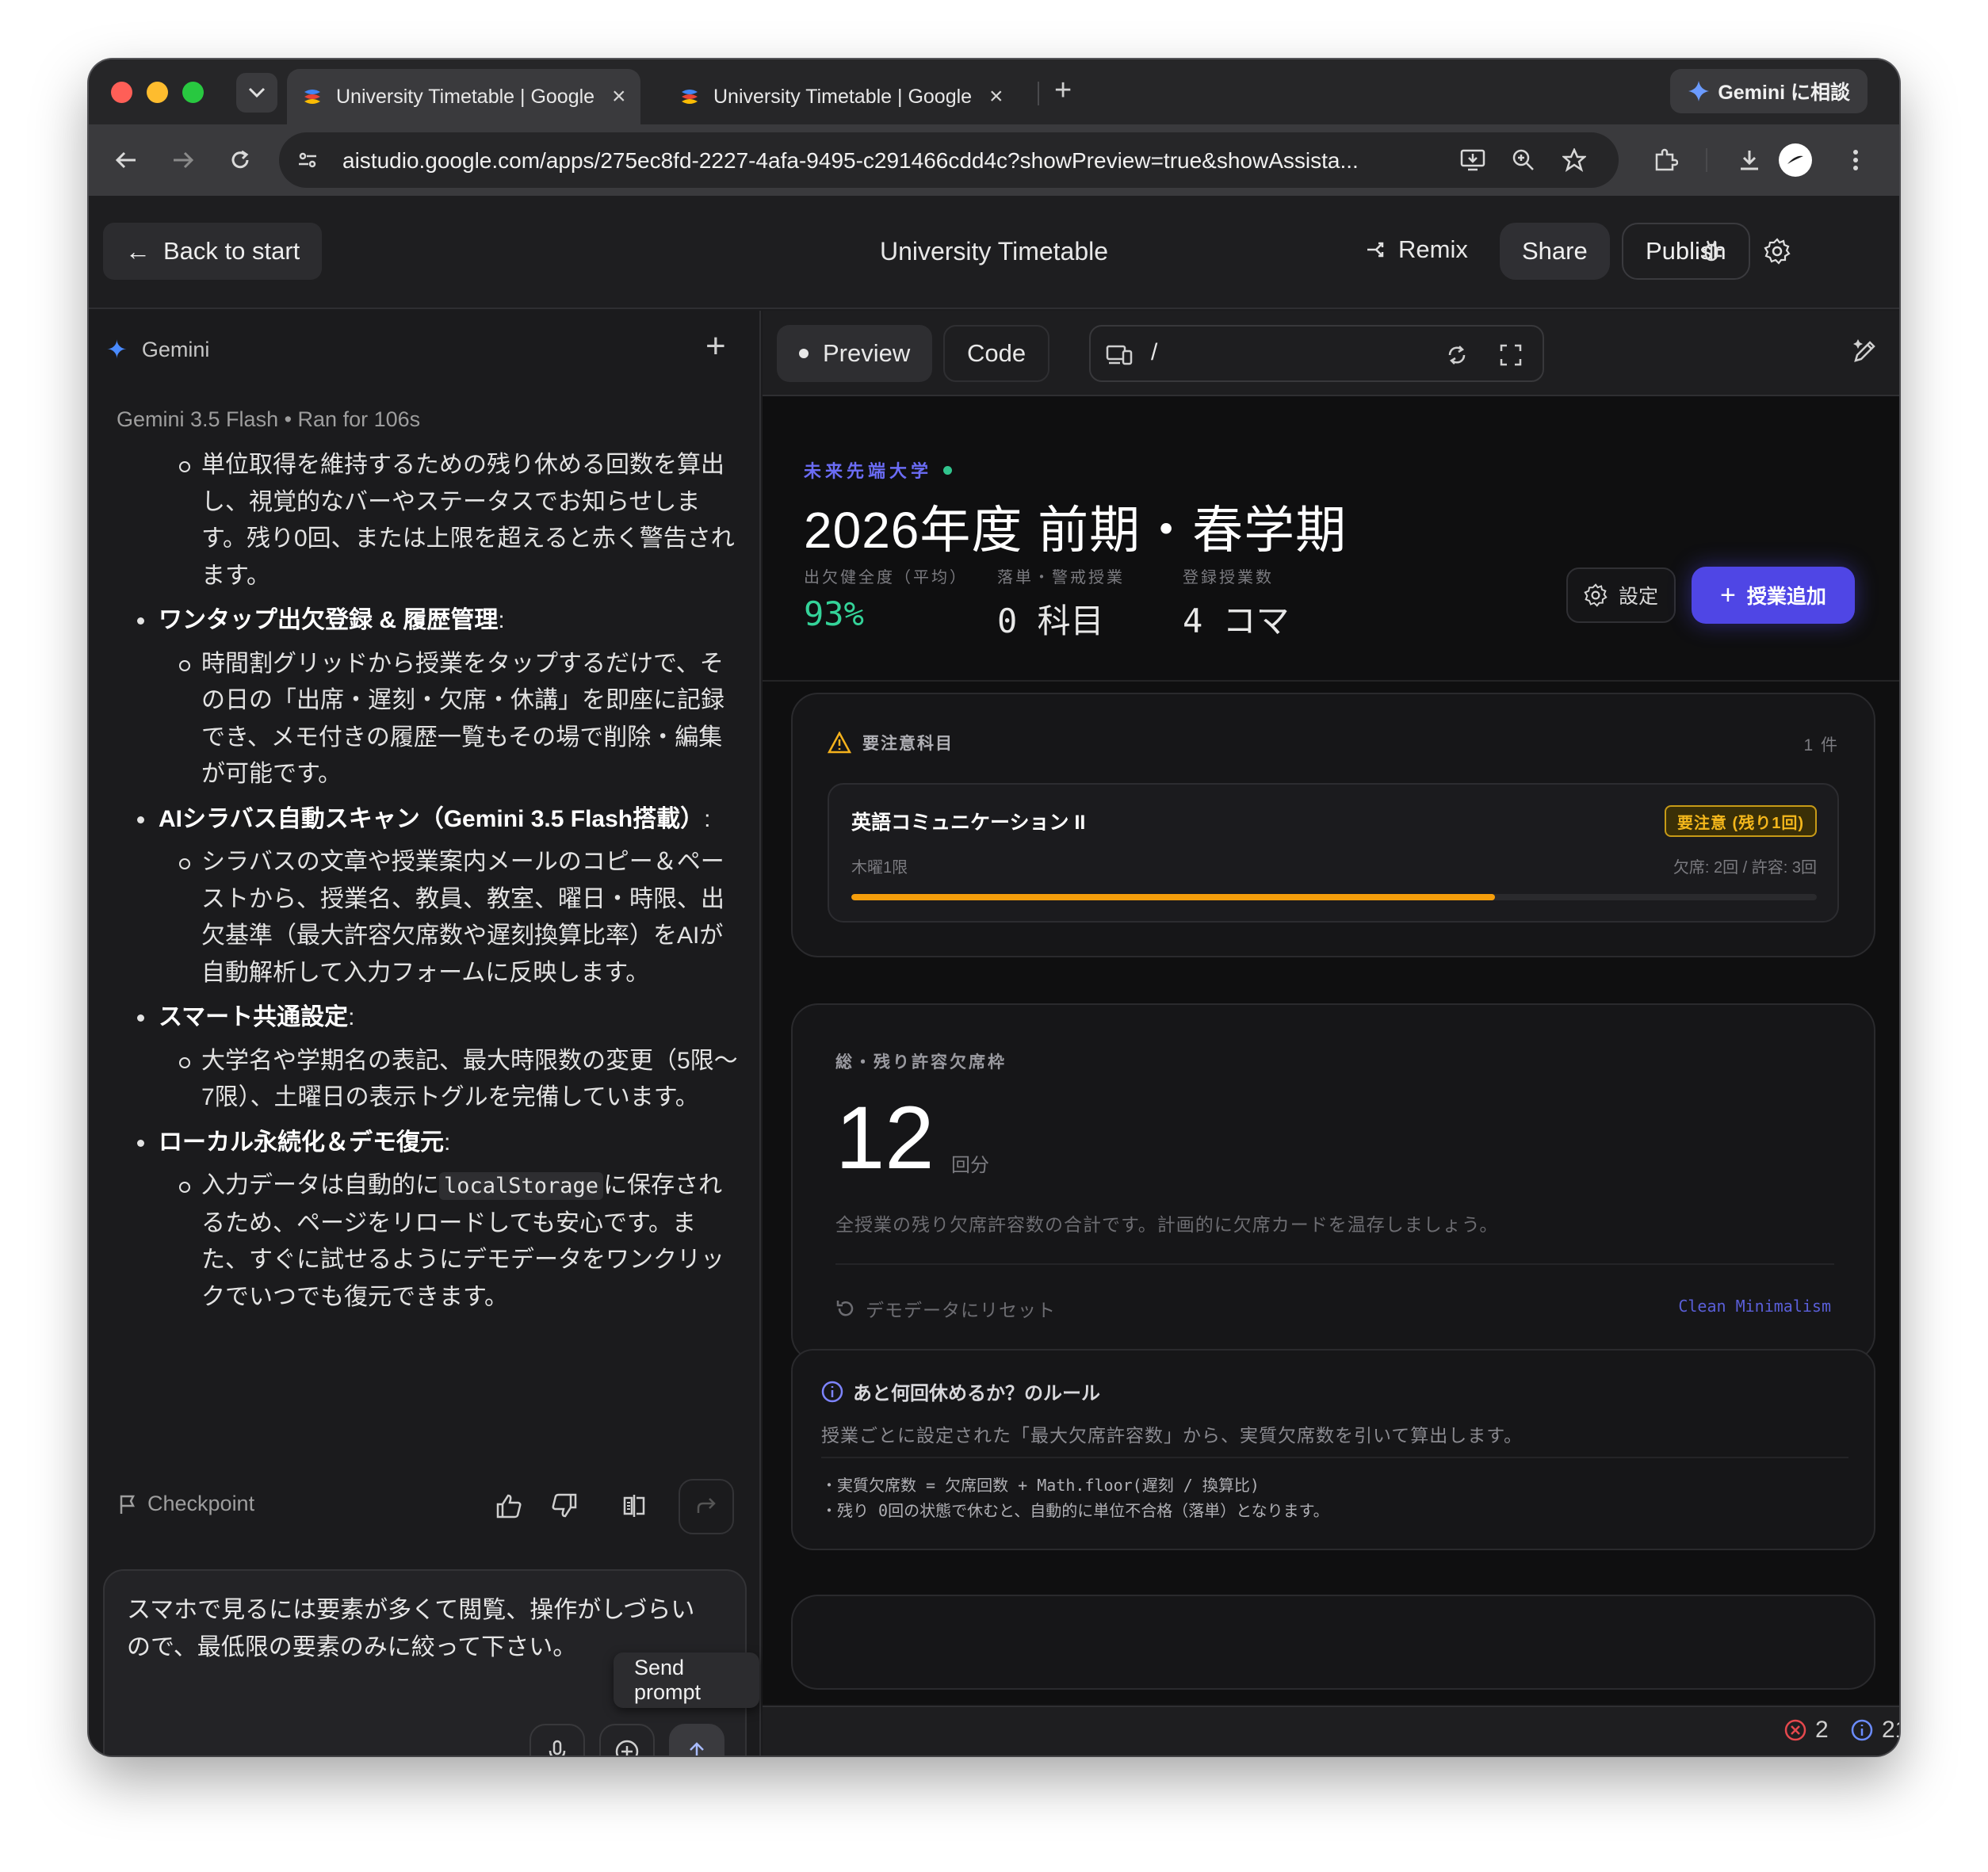  Describe the element at coordinates (1769, 91) in the screenshot. I see `ask-gemini-button: Gemini に相談` at that location.